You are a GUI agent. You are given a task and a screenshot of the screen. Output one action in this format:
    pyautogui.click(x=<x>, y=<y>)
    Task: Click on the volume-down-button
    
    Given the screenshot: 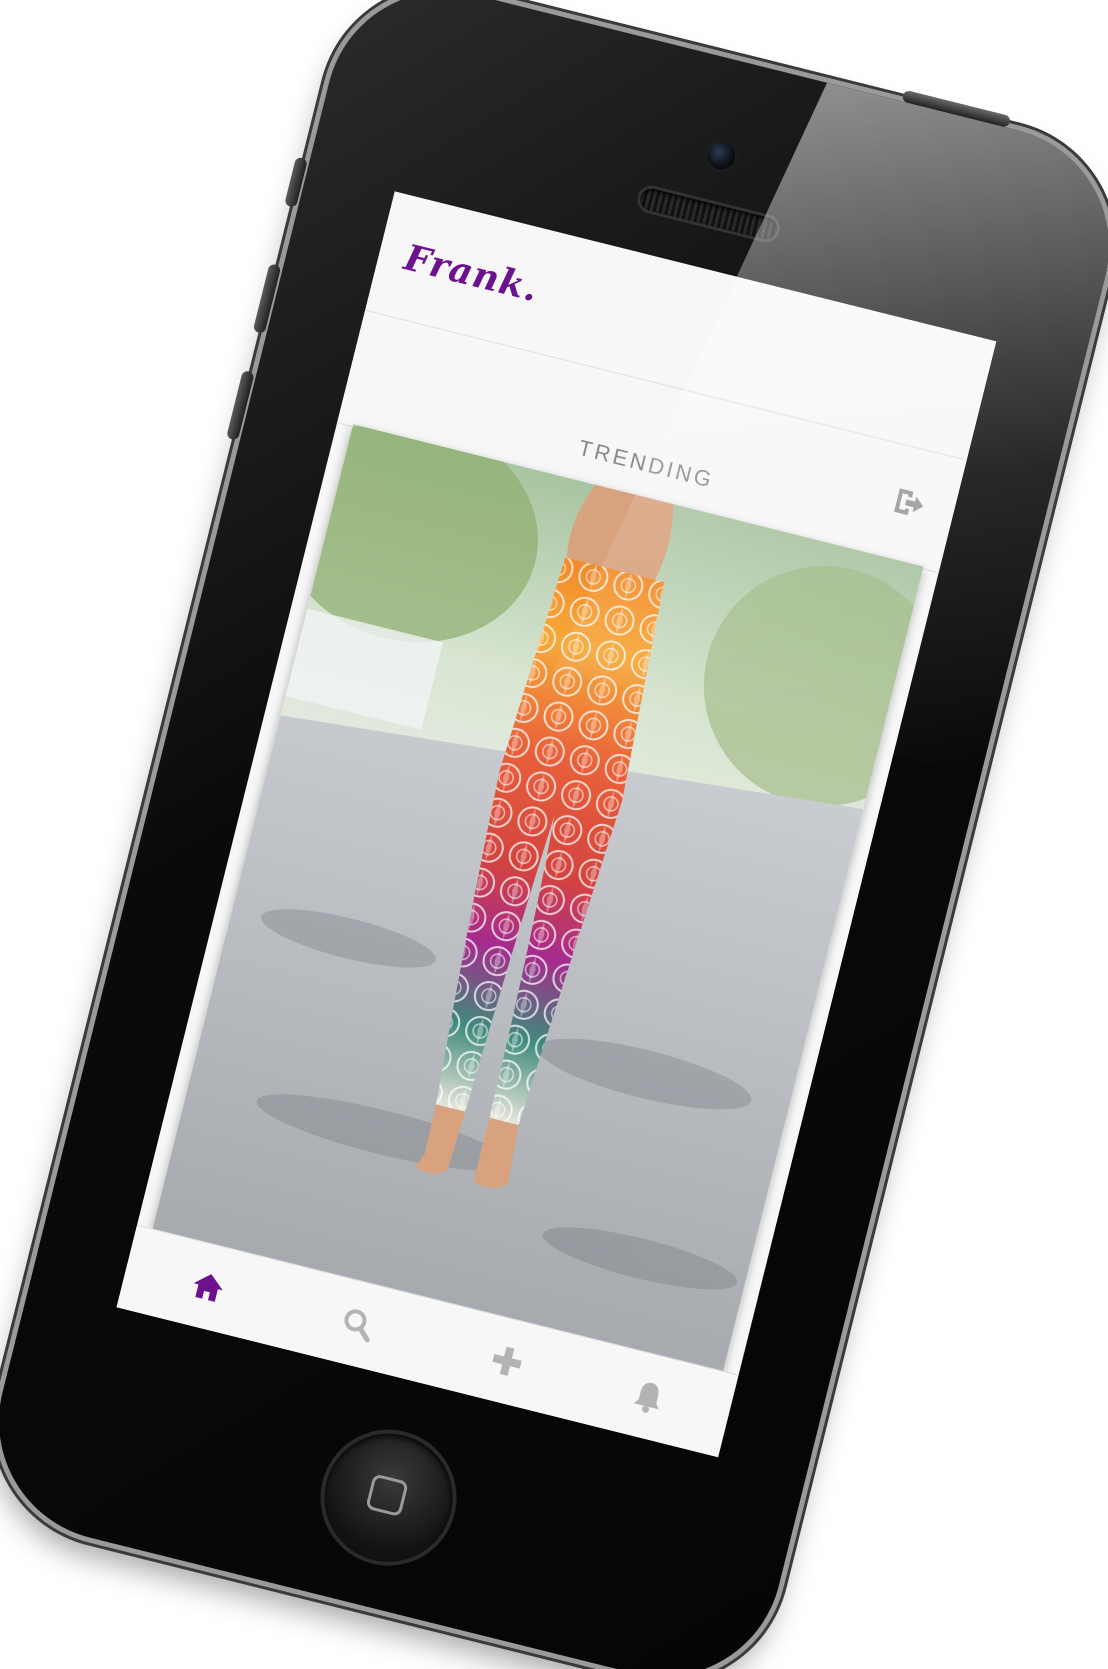 What is the action you would take?
    pyautogui.click(x=240, y=405)
    